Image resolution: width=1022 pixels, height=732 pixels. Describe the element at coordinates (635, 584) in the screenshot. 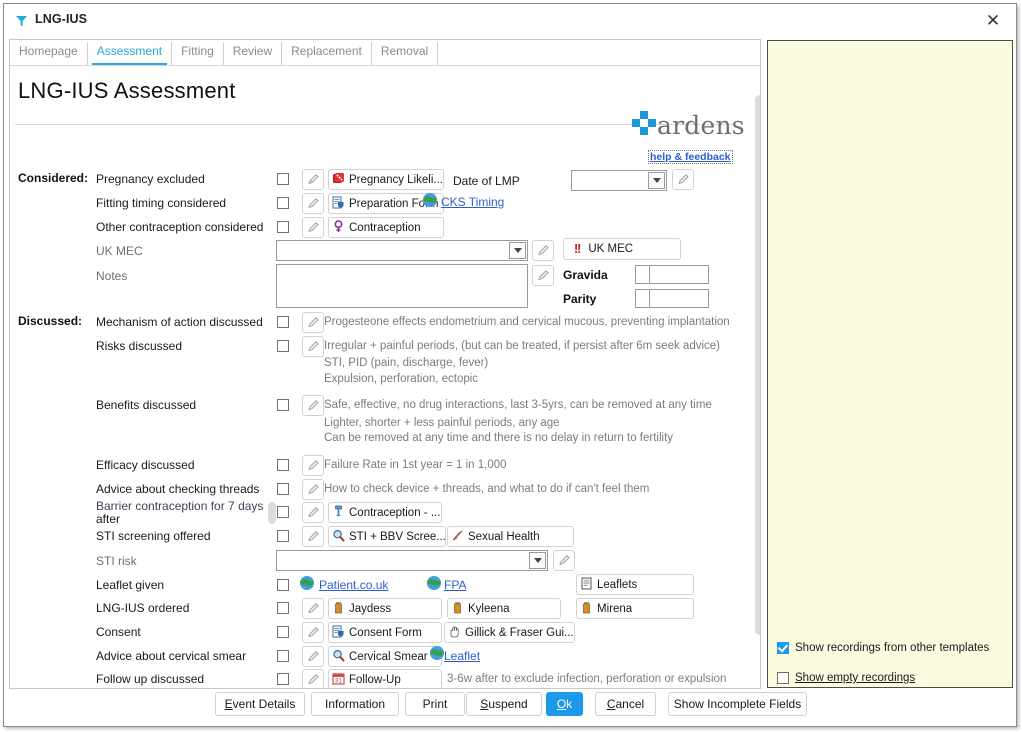

I see `button-leaflets: Leaflets` at that location.